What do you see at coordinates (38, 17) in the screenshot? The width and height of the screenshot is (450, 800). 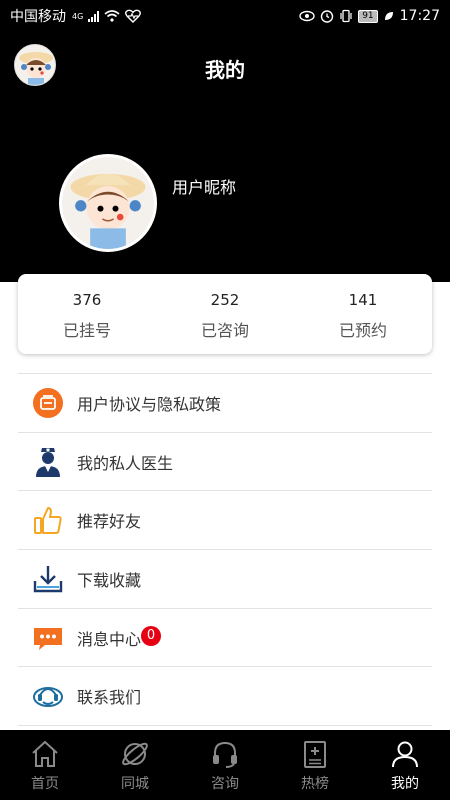 I see `carrier-label: 中国移动` at bounding box center [38, 17].